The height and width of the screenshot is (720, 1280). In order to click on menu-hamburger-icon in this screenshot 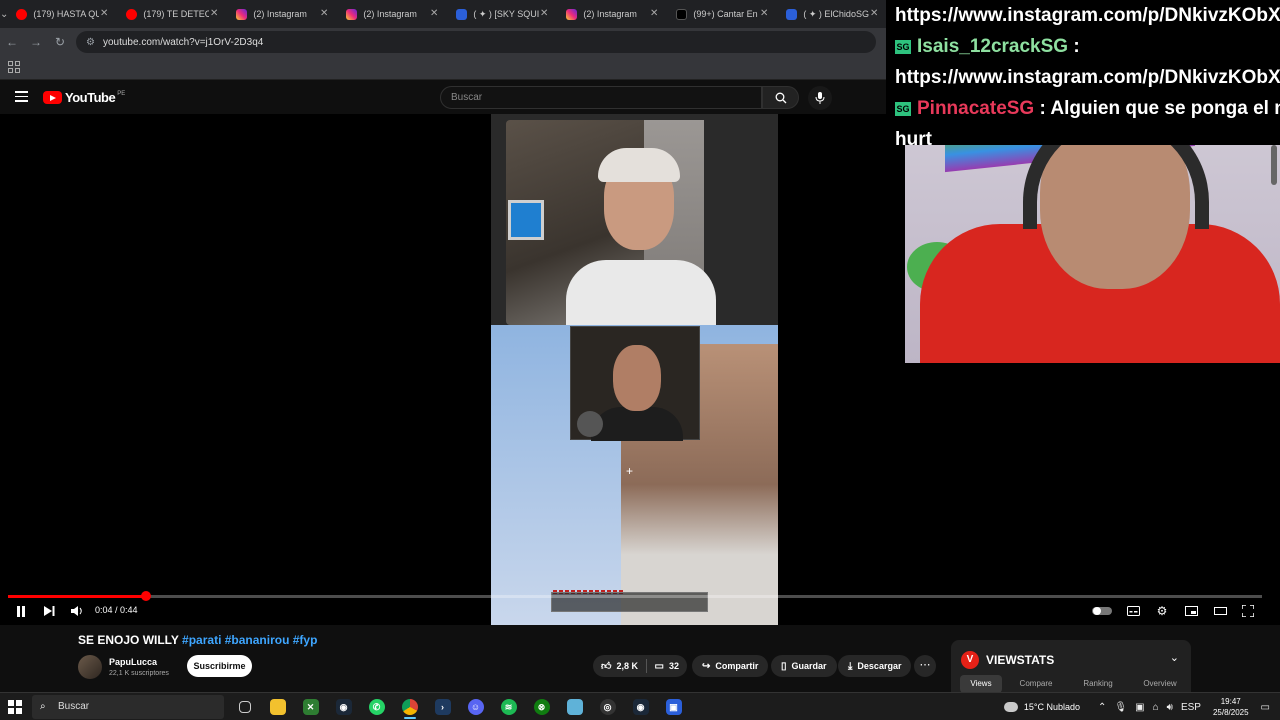, I will do `click(21, 98)`.